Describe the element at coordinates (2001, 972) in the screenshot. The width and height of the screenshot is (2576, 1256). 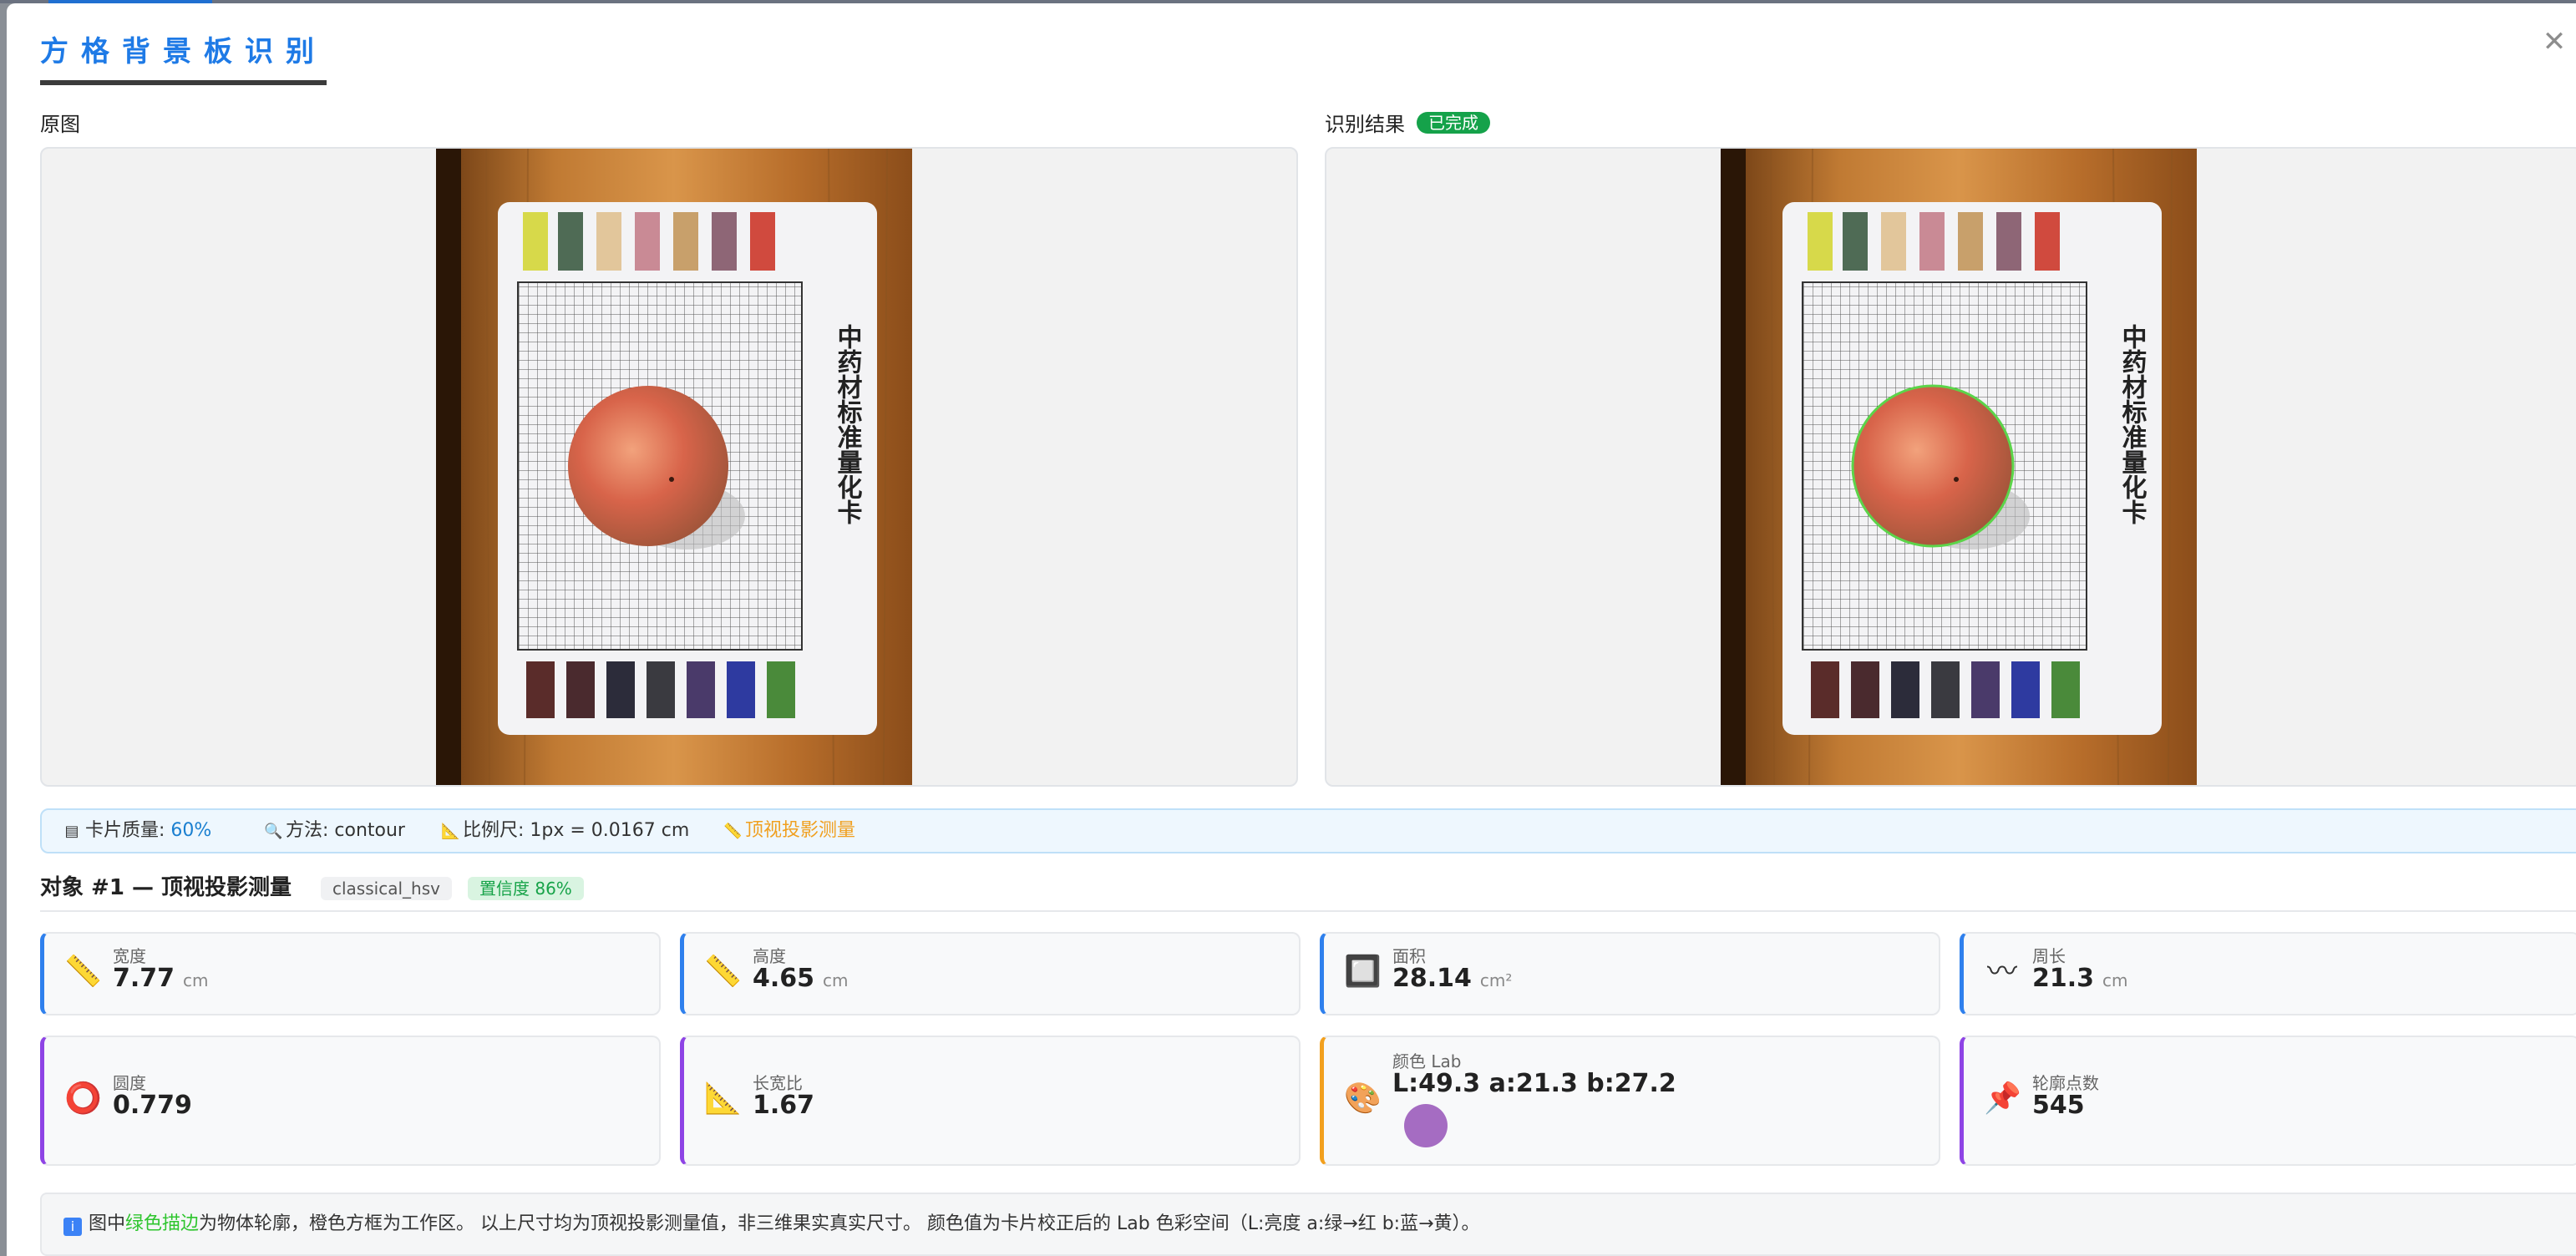
I see `wave-icon: 〰` at that location.